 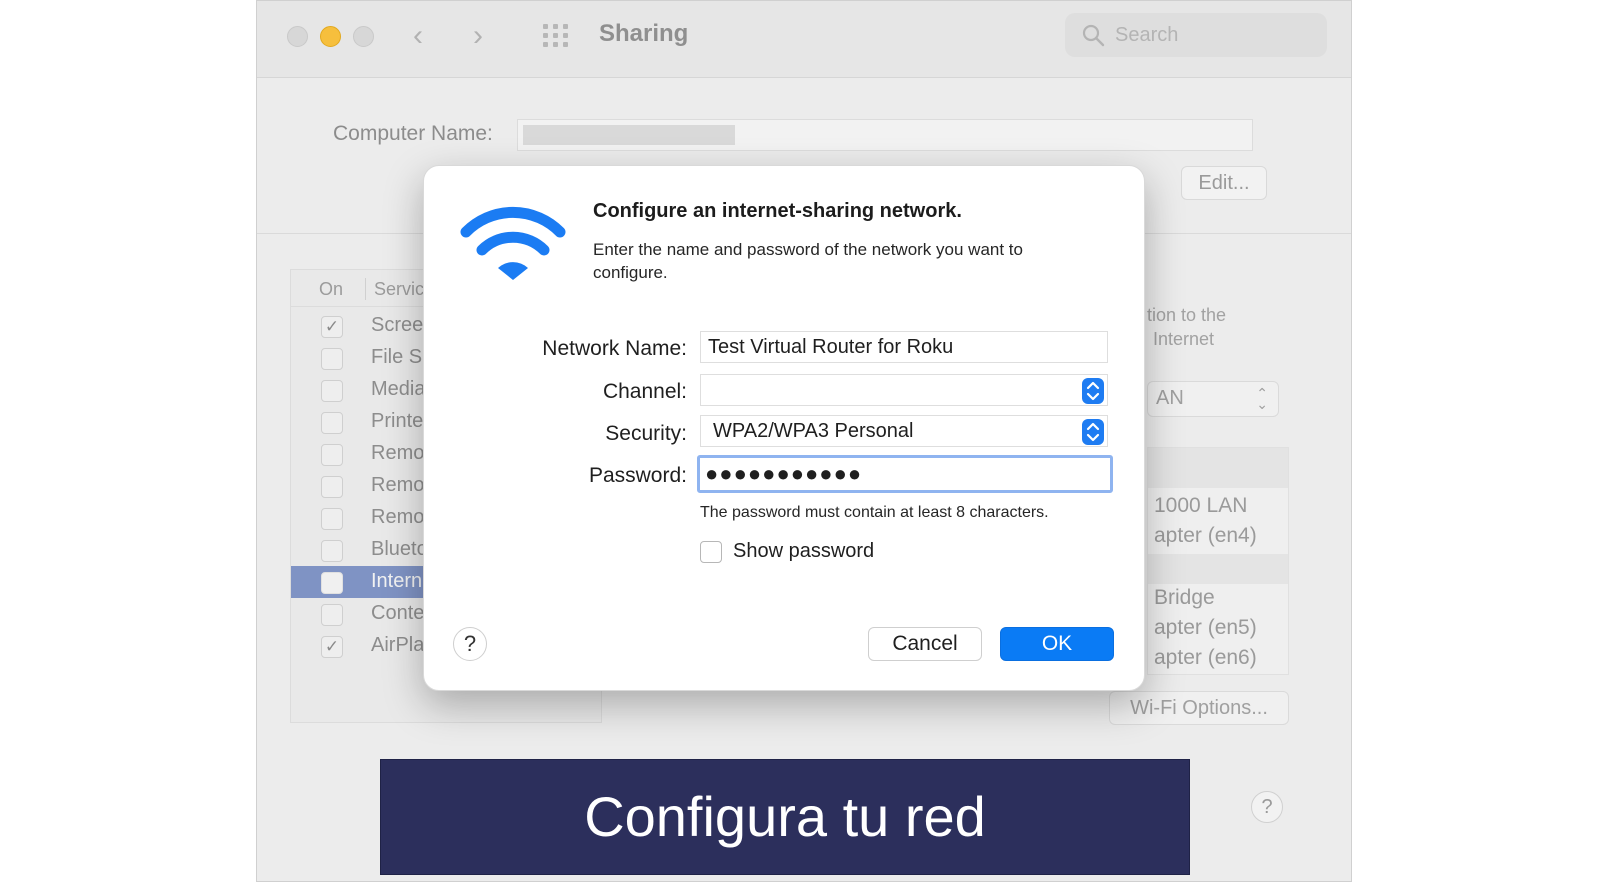 I want to click on caption-text: Configura tu red, so click(x=785, y=816).